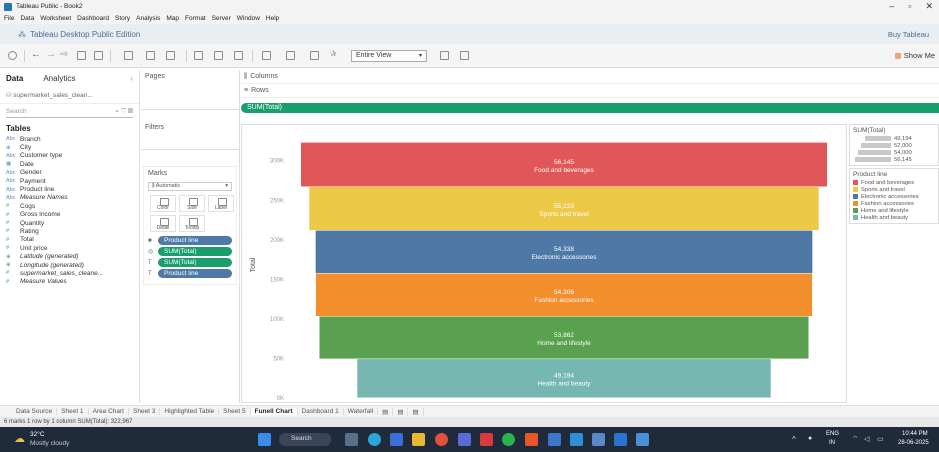 This screenshot has height=452, width=939. What do you see at coordinates (73, 411) in the screenshot?
I see `sheet-tab-sheet-1: Sheet 1` at bounding box center [73, 411].